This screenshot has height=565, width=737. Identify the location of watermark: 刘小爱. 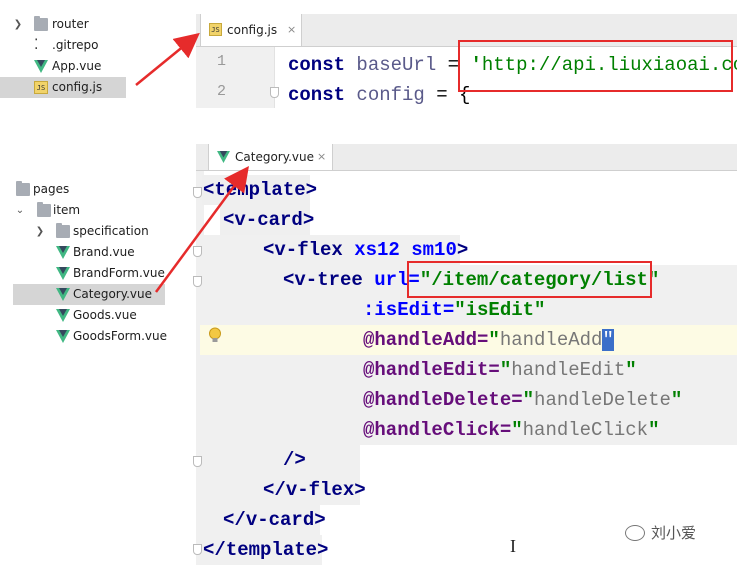
(660, 532).